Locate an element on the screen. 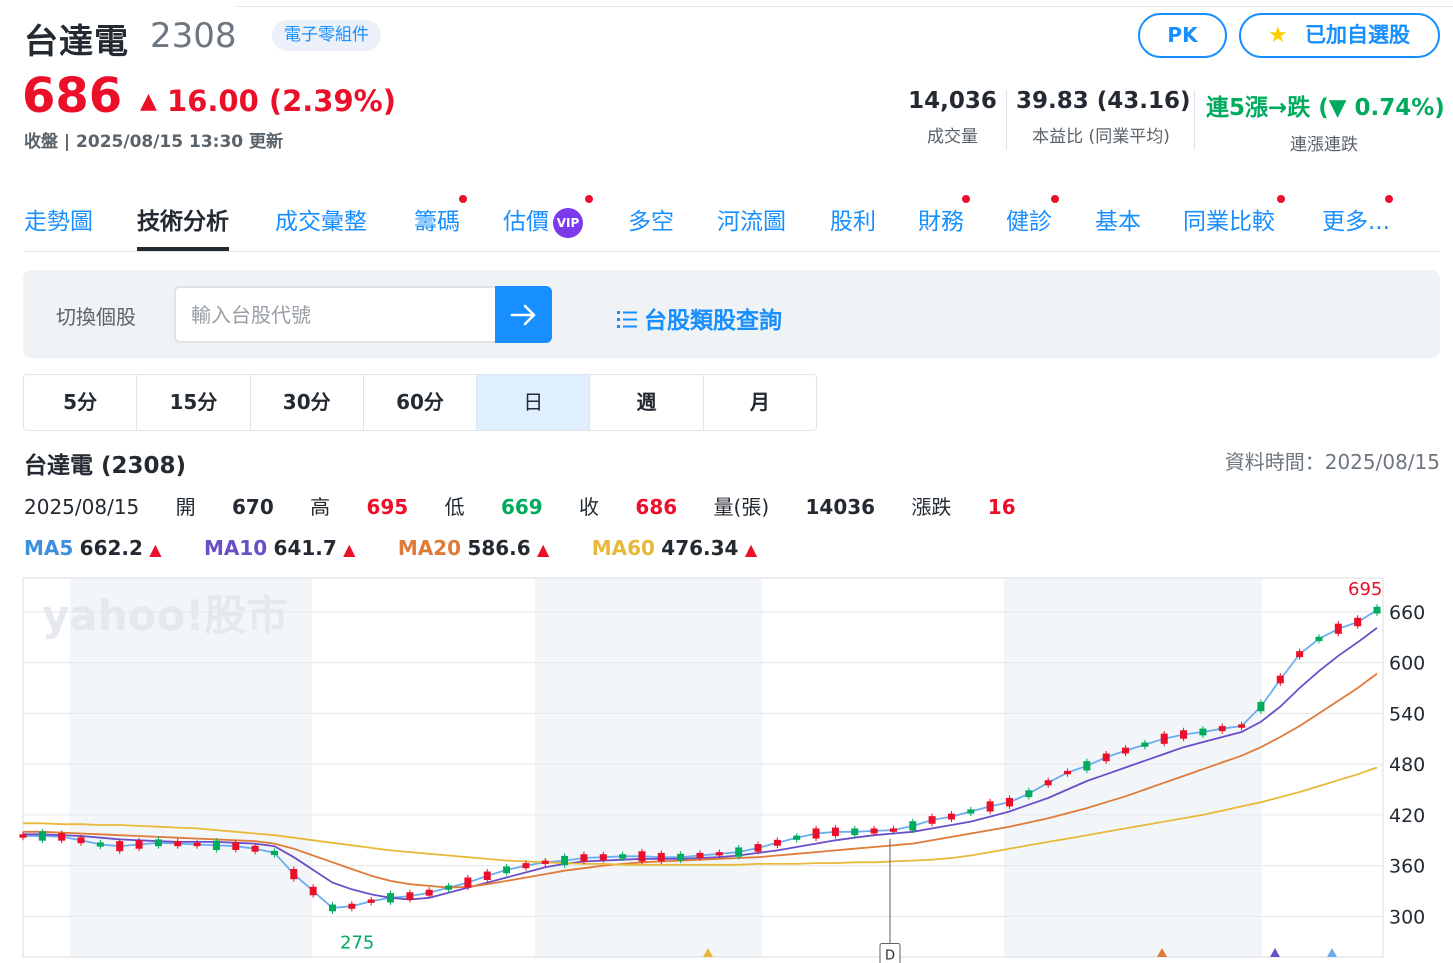  high-price-label: 695 is located at coordinates (1365, 589).